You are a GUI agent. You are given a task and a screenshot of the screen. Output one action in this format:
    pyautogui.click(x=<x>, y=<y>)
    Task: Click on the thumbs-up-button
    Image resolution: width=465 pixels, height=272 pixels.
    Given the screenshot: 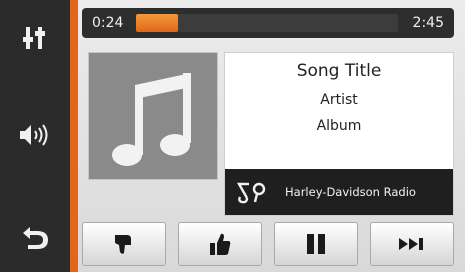 What is the action you would take?
    pyautogui.click(x=220, y=244)
    